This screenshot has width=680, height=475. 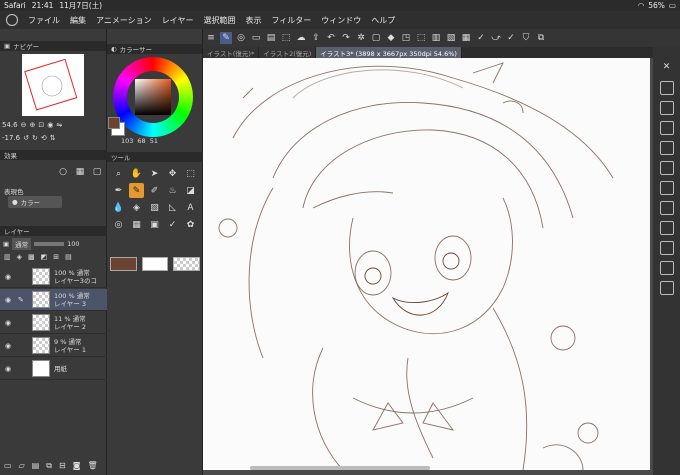 What do you see at coordinates (526, 38) in the screenshot?
I see `cap-icon: ⛉` at bounding box center [526, 38].